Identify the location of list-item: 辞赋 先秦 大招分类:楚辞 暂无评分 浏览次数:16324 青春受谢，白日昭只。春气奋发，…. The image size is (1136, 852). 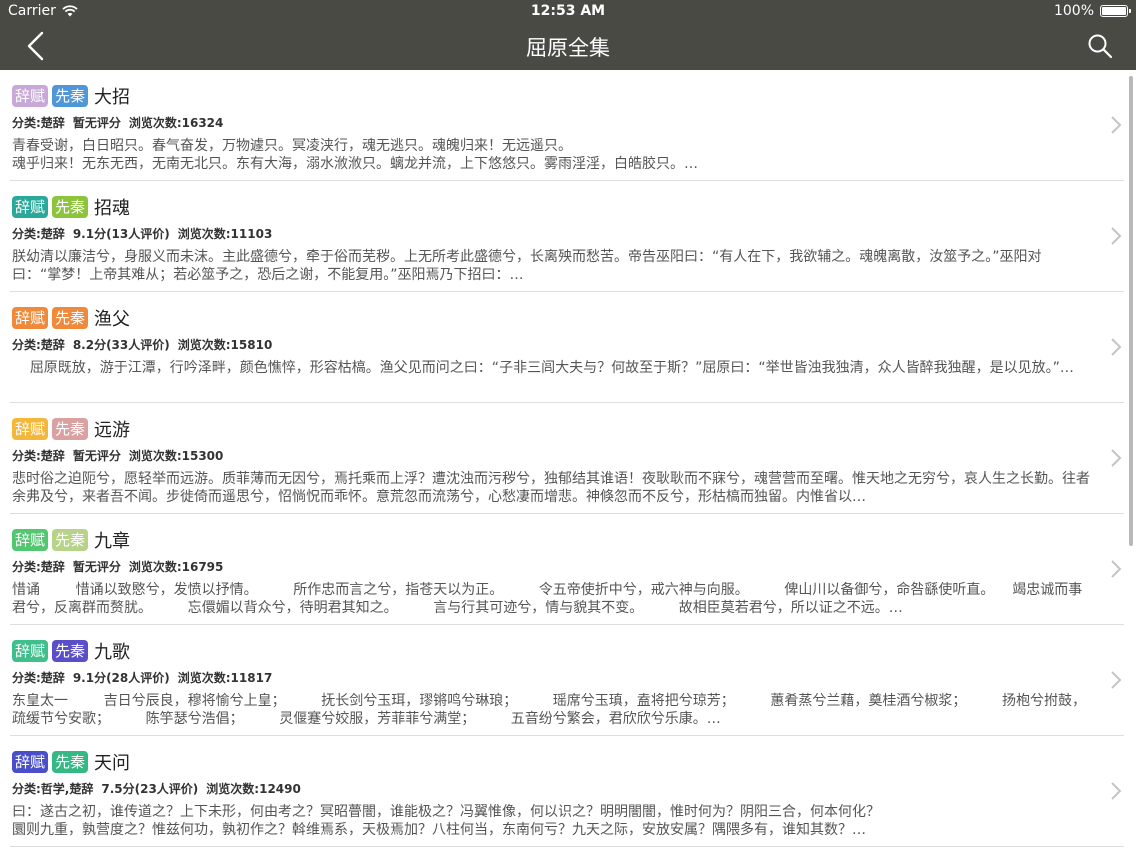
(567, 125).